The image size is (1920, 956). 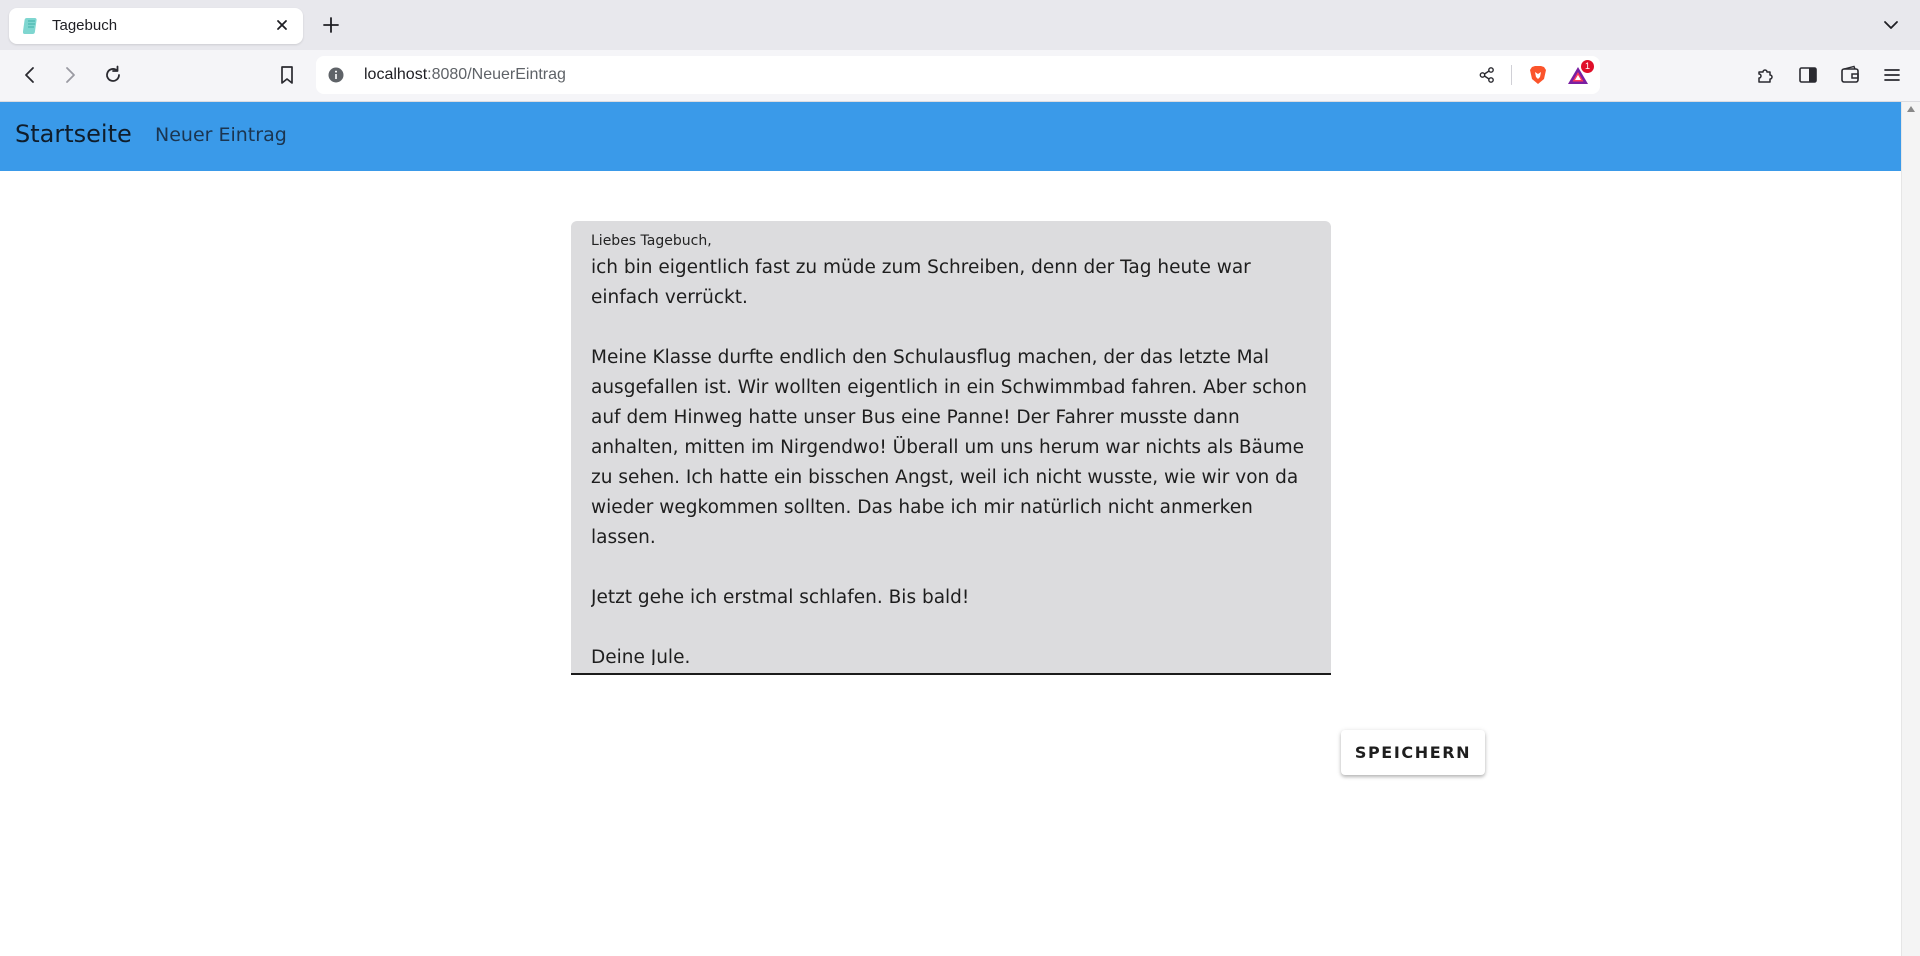 What do you see at coordinates (1891, 25) in the screenshot?
I see `chevron-down-icon` at bounding box center [1891, 25].